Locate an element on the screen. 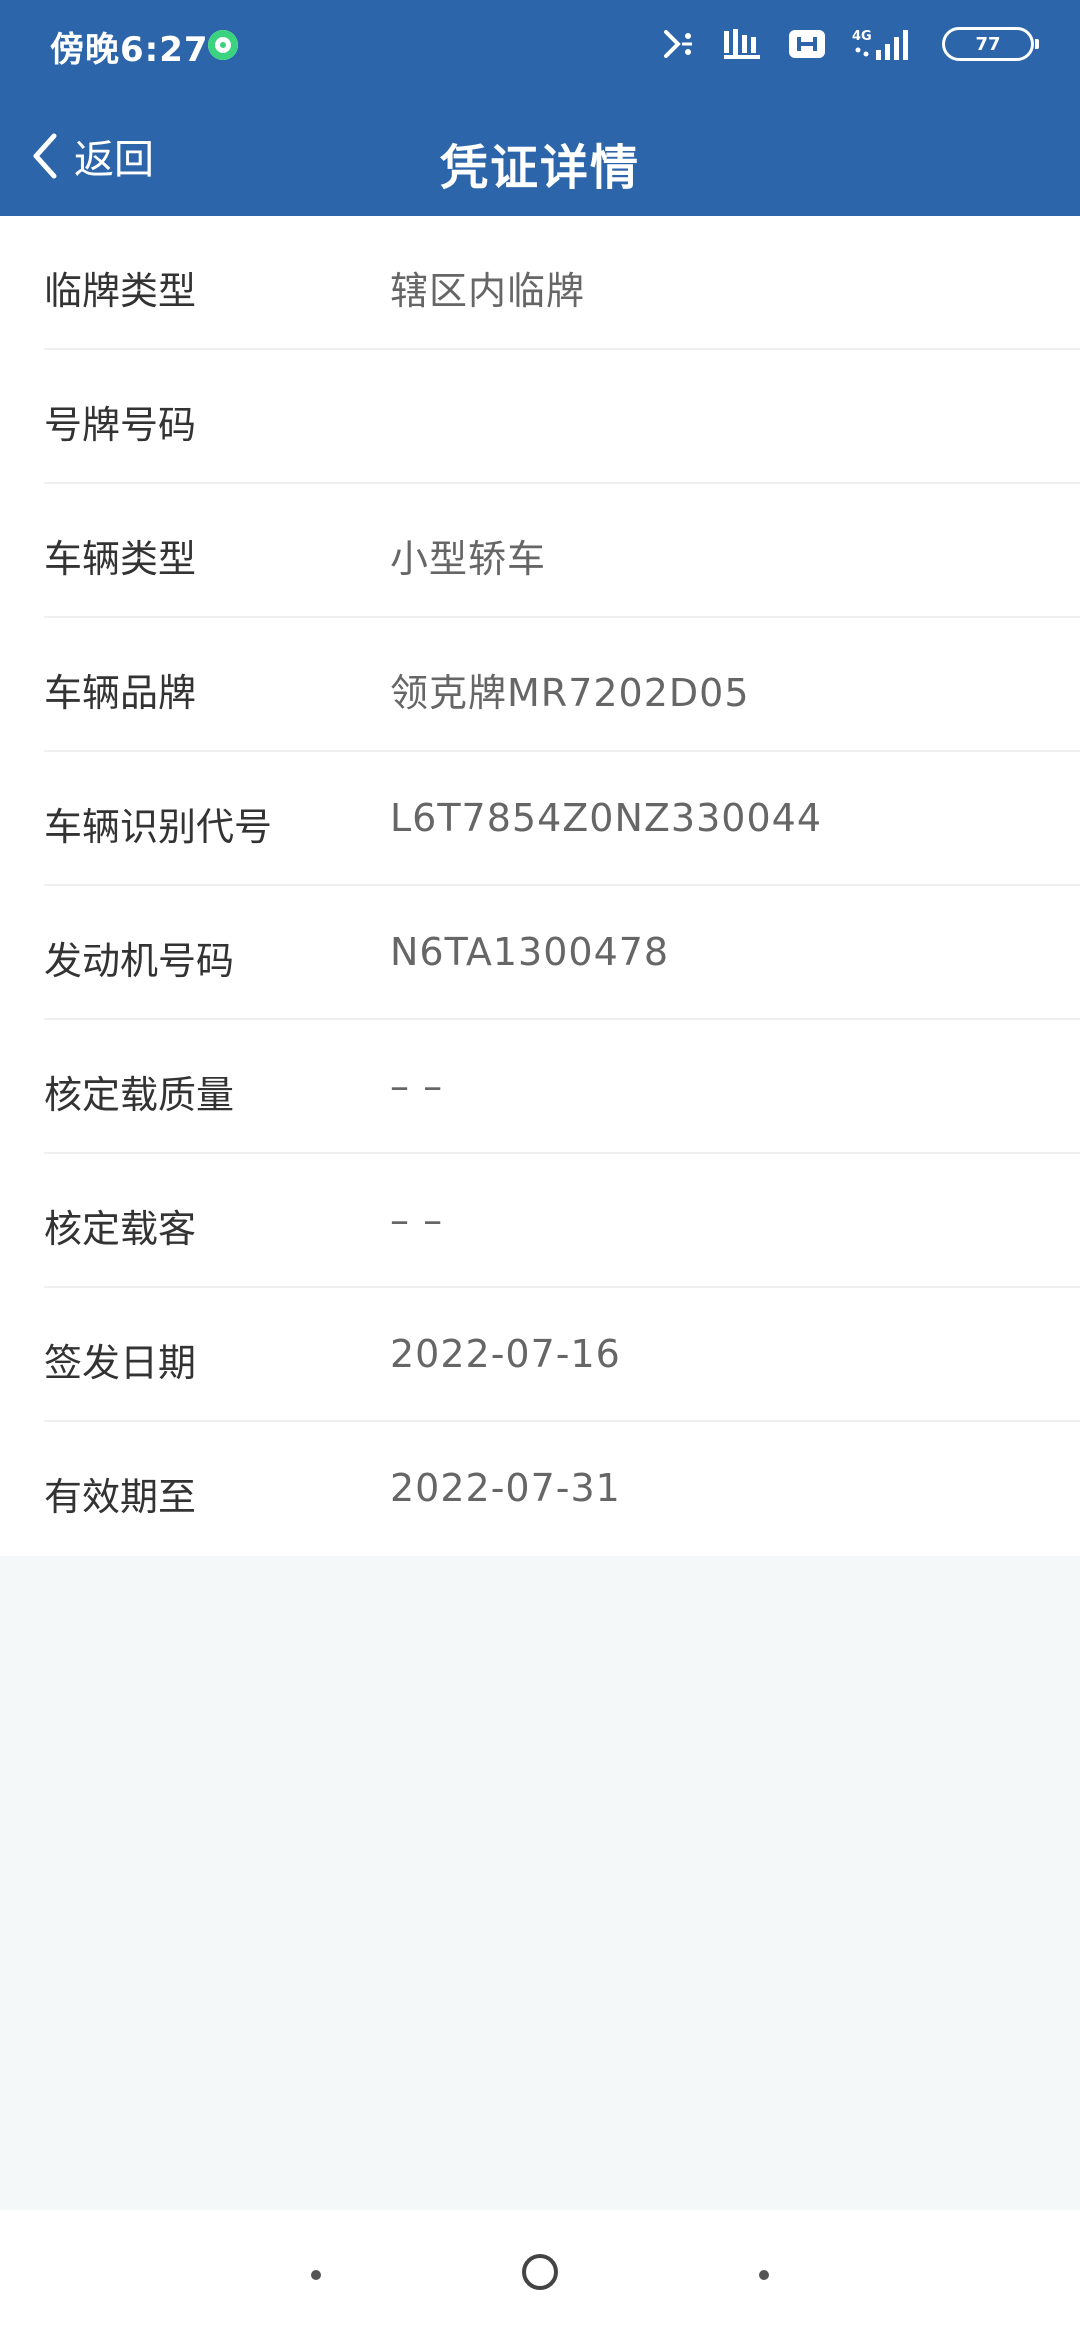 This screenshot has height=2340, width=1080. green-dot-icon is located at coordinates (223, 45).